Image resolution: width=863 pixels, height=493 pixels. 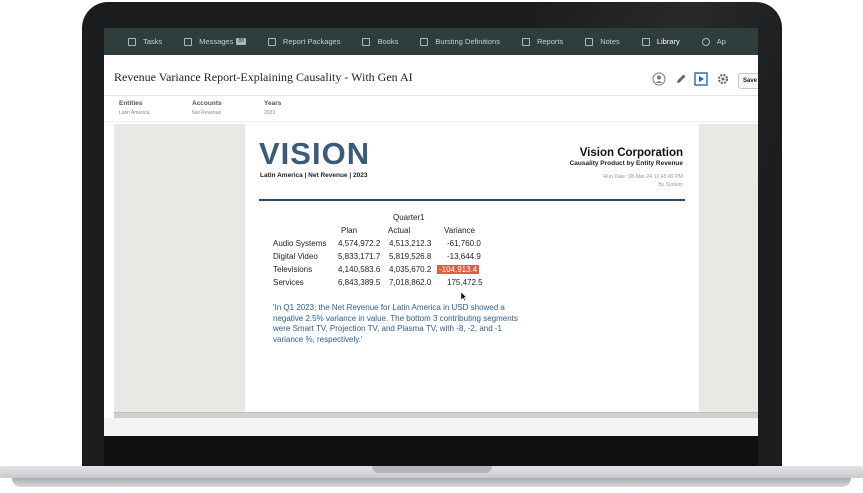 I want to click on nav-label: Bursting Definitions, so click(x=467, y=41).